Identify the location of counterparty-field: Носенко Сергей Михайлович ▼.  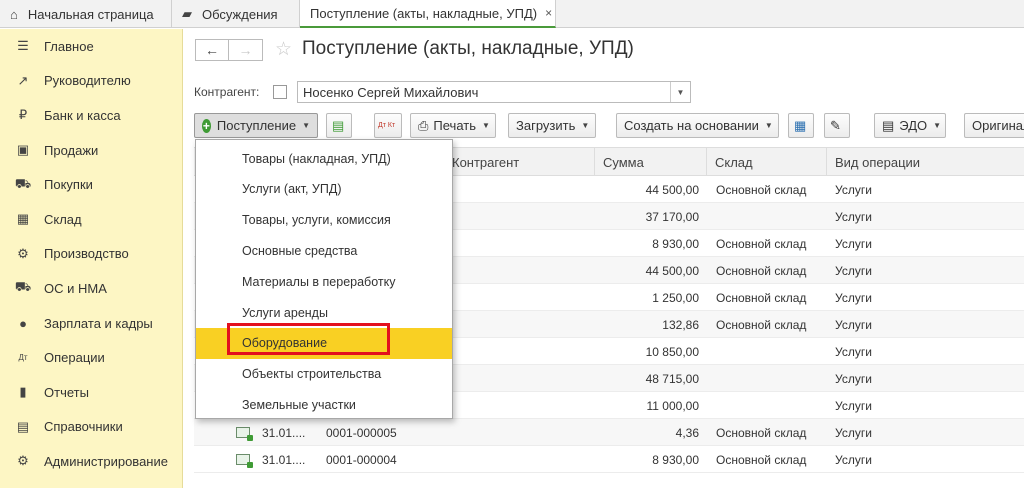
(494, 92).